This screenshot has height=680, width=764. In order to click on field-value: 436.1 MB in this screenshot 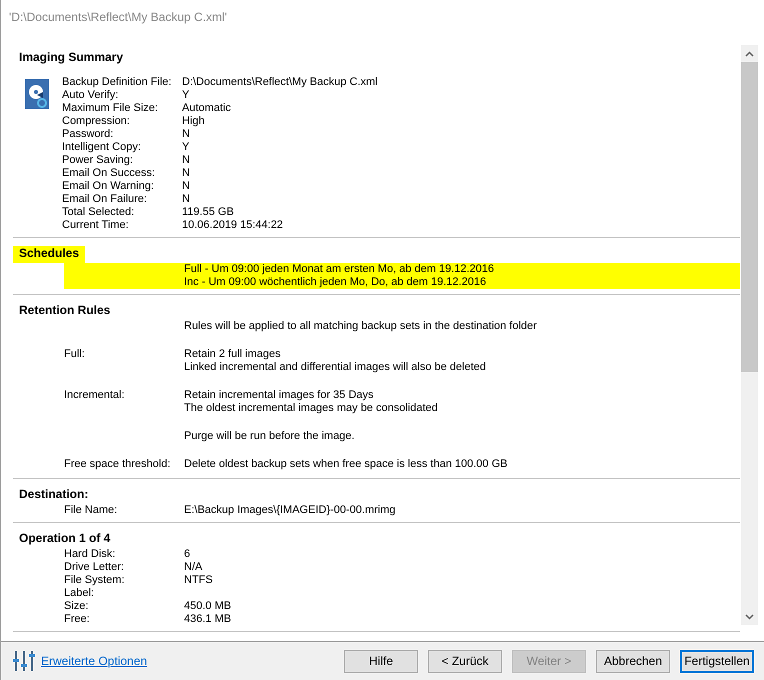, I will do `click(207, 619)`.